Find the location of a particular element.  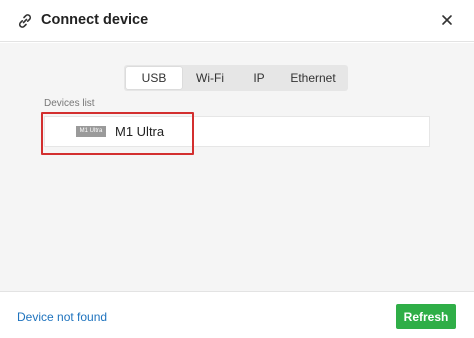

tab-usb: USB is located at coordinates (154, 78).